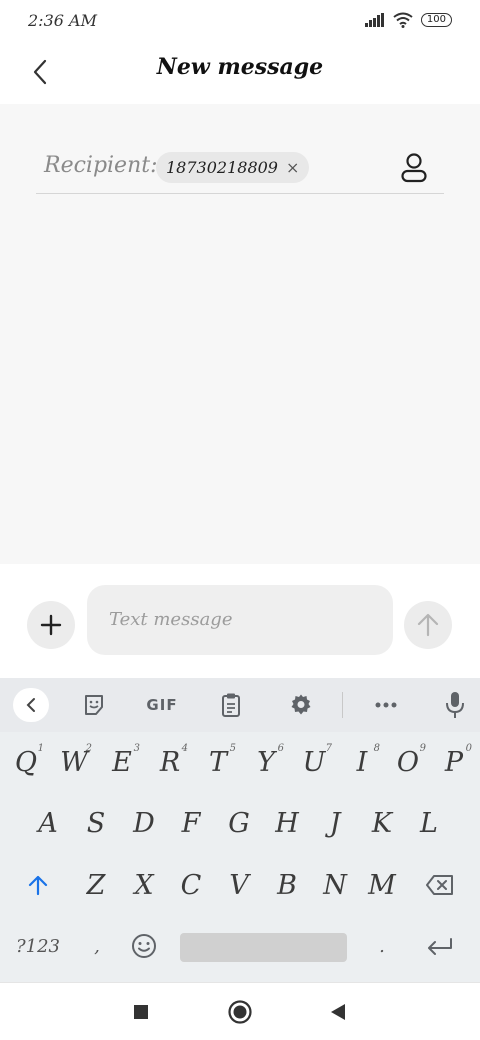 The width and height of the screenshot is (480, 1040). I want to click on key-y-hint: 6, so click(280, 748).